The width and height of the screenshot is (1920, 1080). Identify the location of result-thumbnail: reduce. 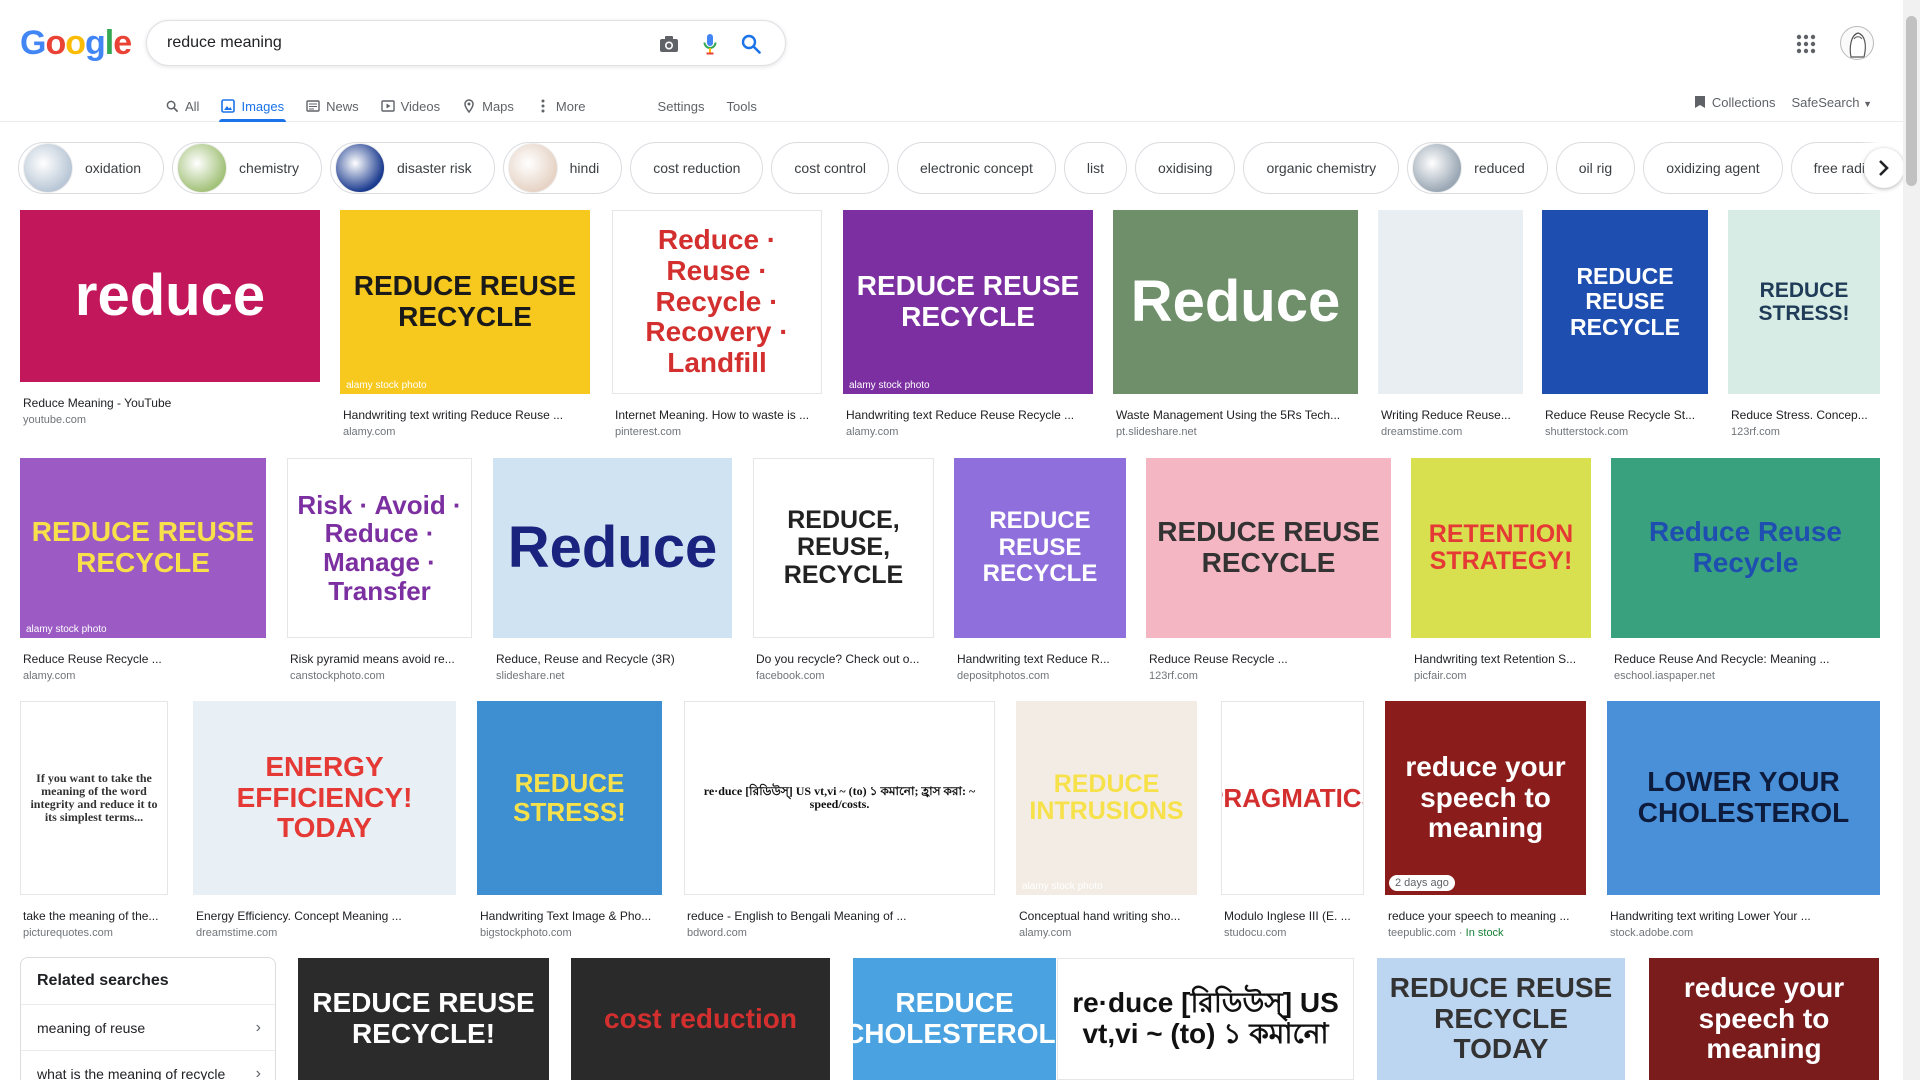
(170, 296).